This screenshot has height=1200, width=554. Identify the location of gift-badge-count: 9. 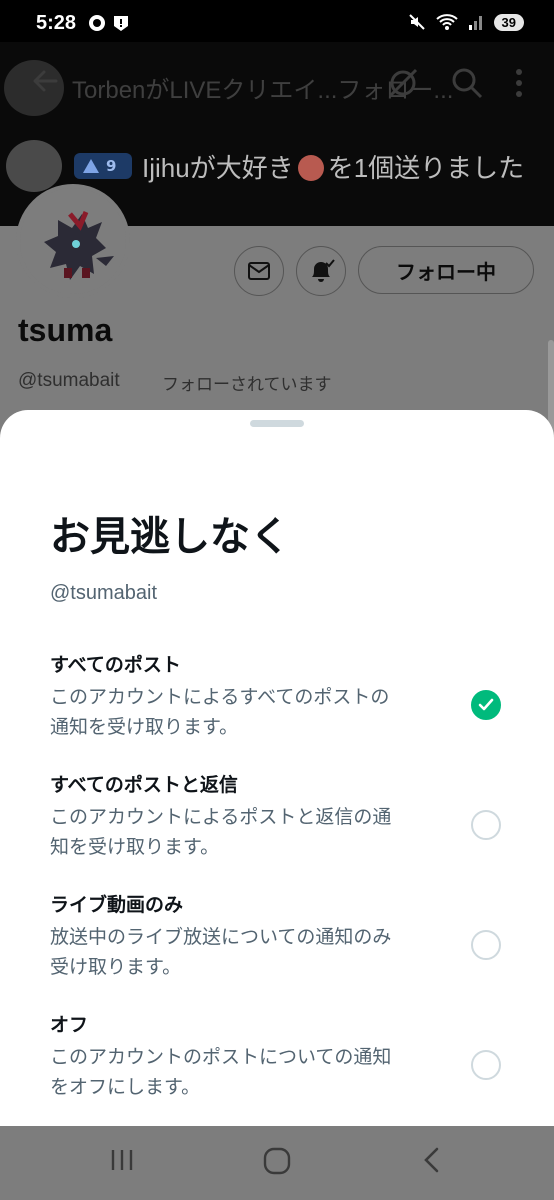
(111, 166).